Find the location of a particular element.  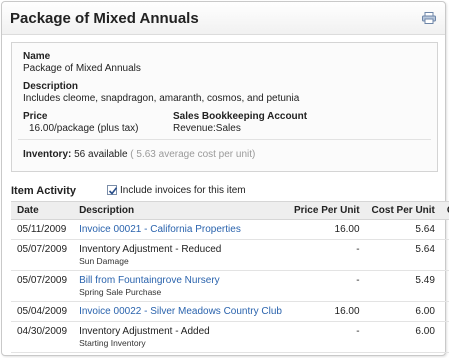

price-label: Price is located at coordinates (35, 116).